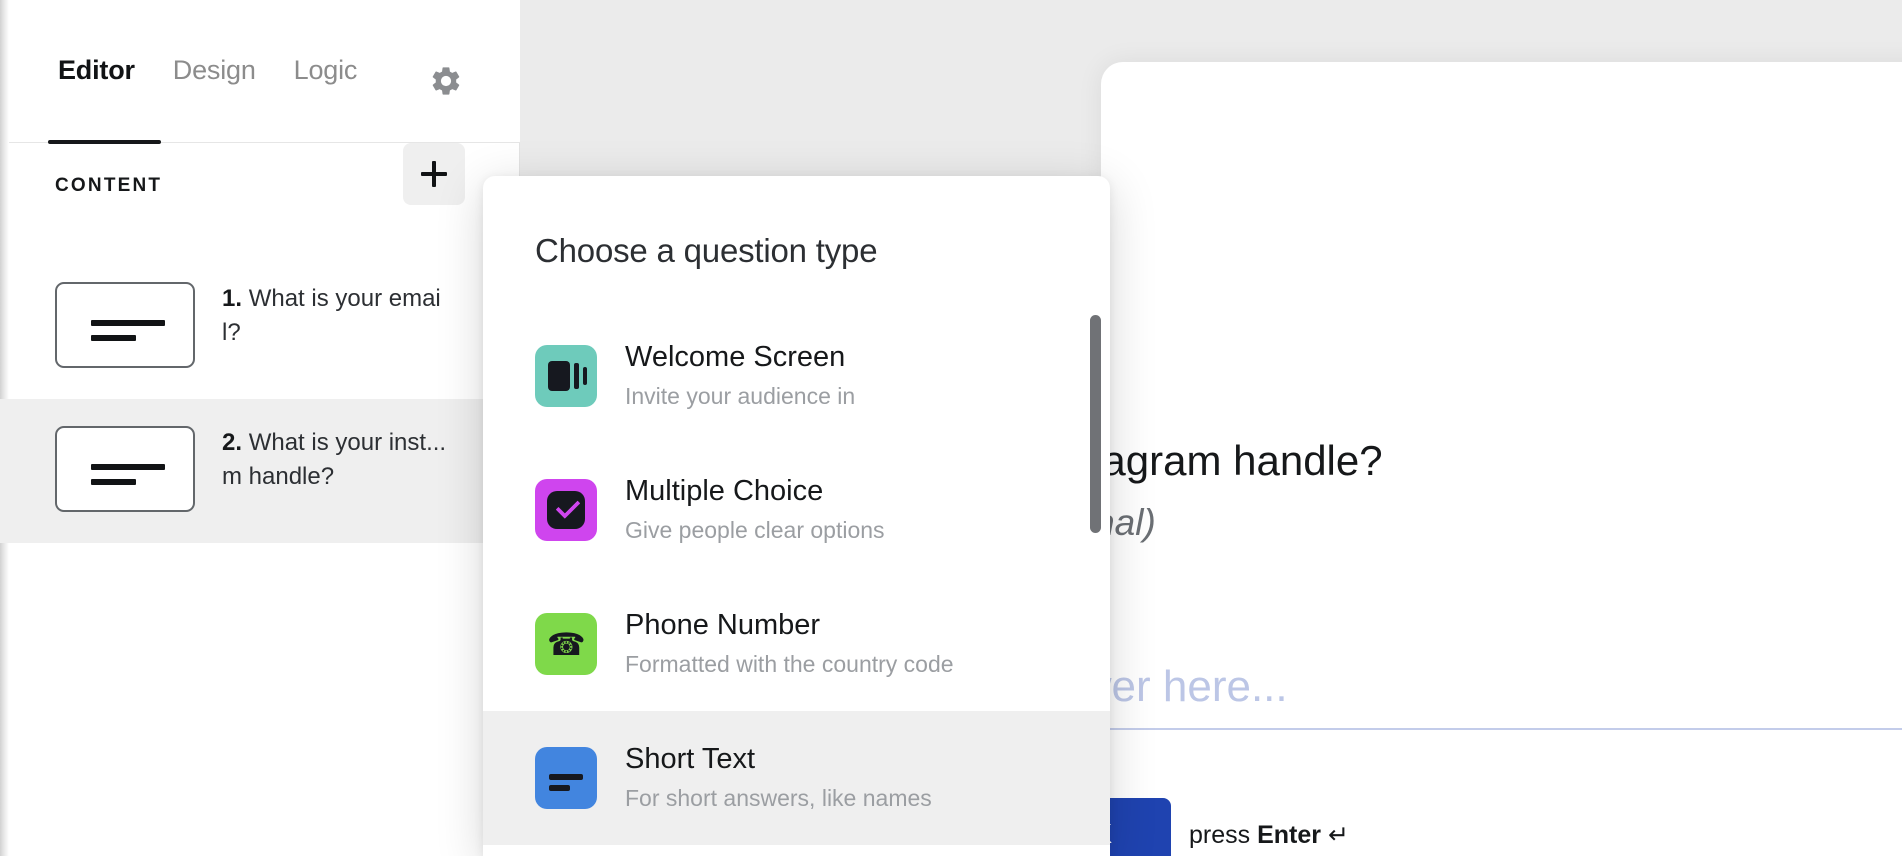  I want to click on tab-logic: Logic, so click(326, 70).